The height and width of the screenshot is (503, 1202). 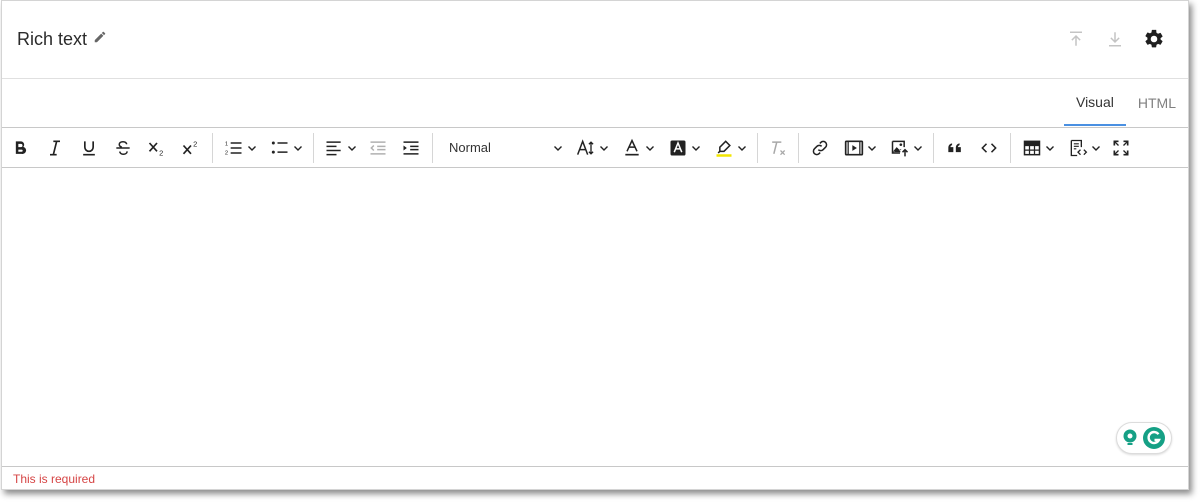 I want to click on underline-button, so click(x=89, y=148).